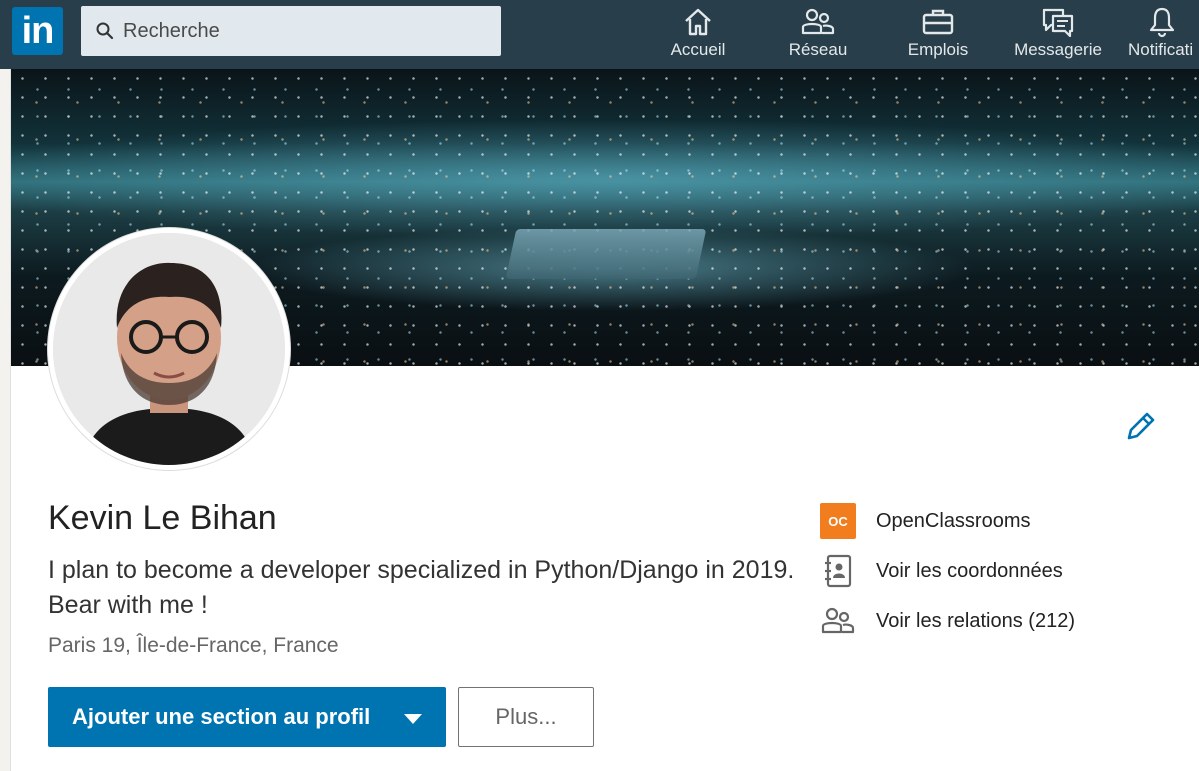 Image resolution: width=1199 pixels, height=771 pixels. Describe the element at coordinates (1140, 427) in the screenshot. I see `edit-pencil-icon` at that location.